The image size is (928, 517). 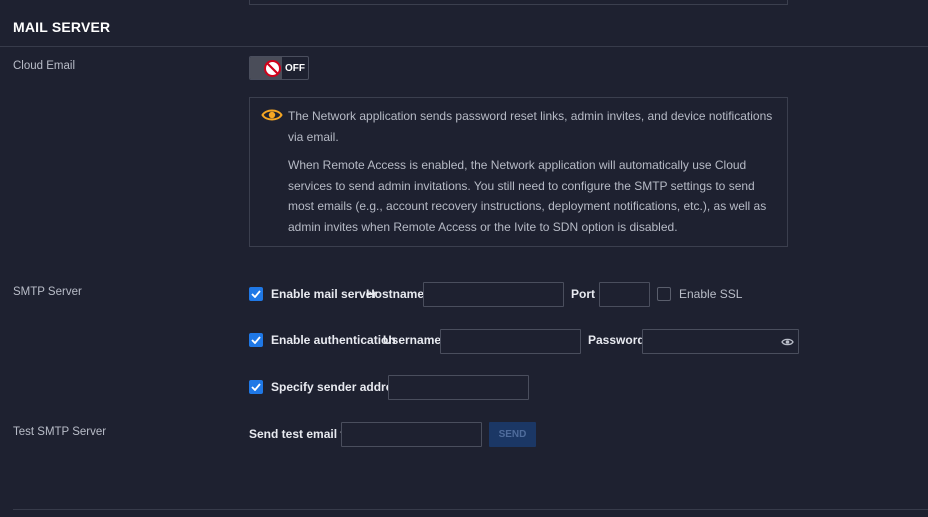 I want to click on bottom-divider, so click(x=470, y=509).